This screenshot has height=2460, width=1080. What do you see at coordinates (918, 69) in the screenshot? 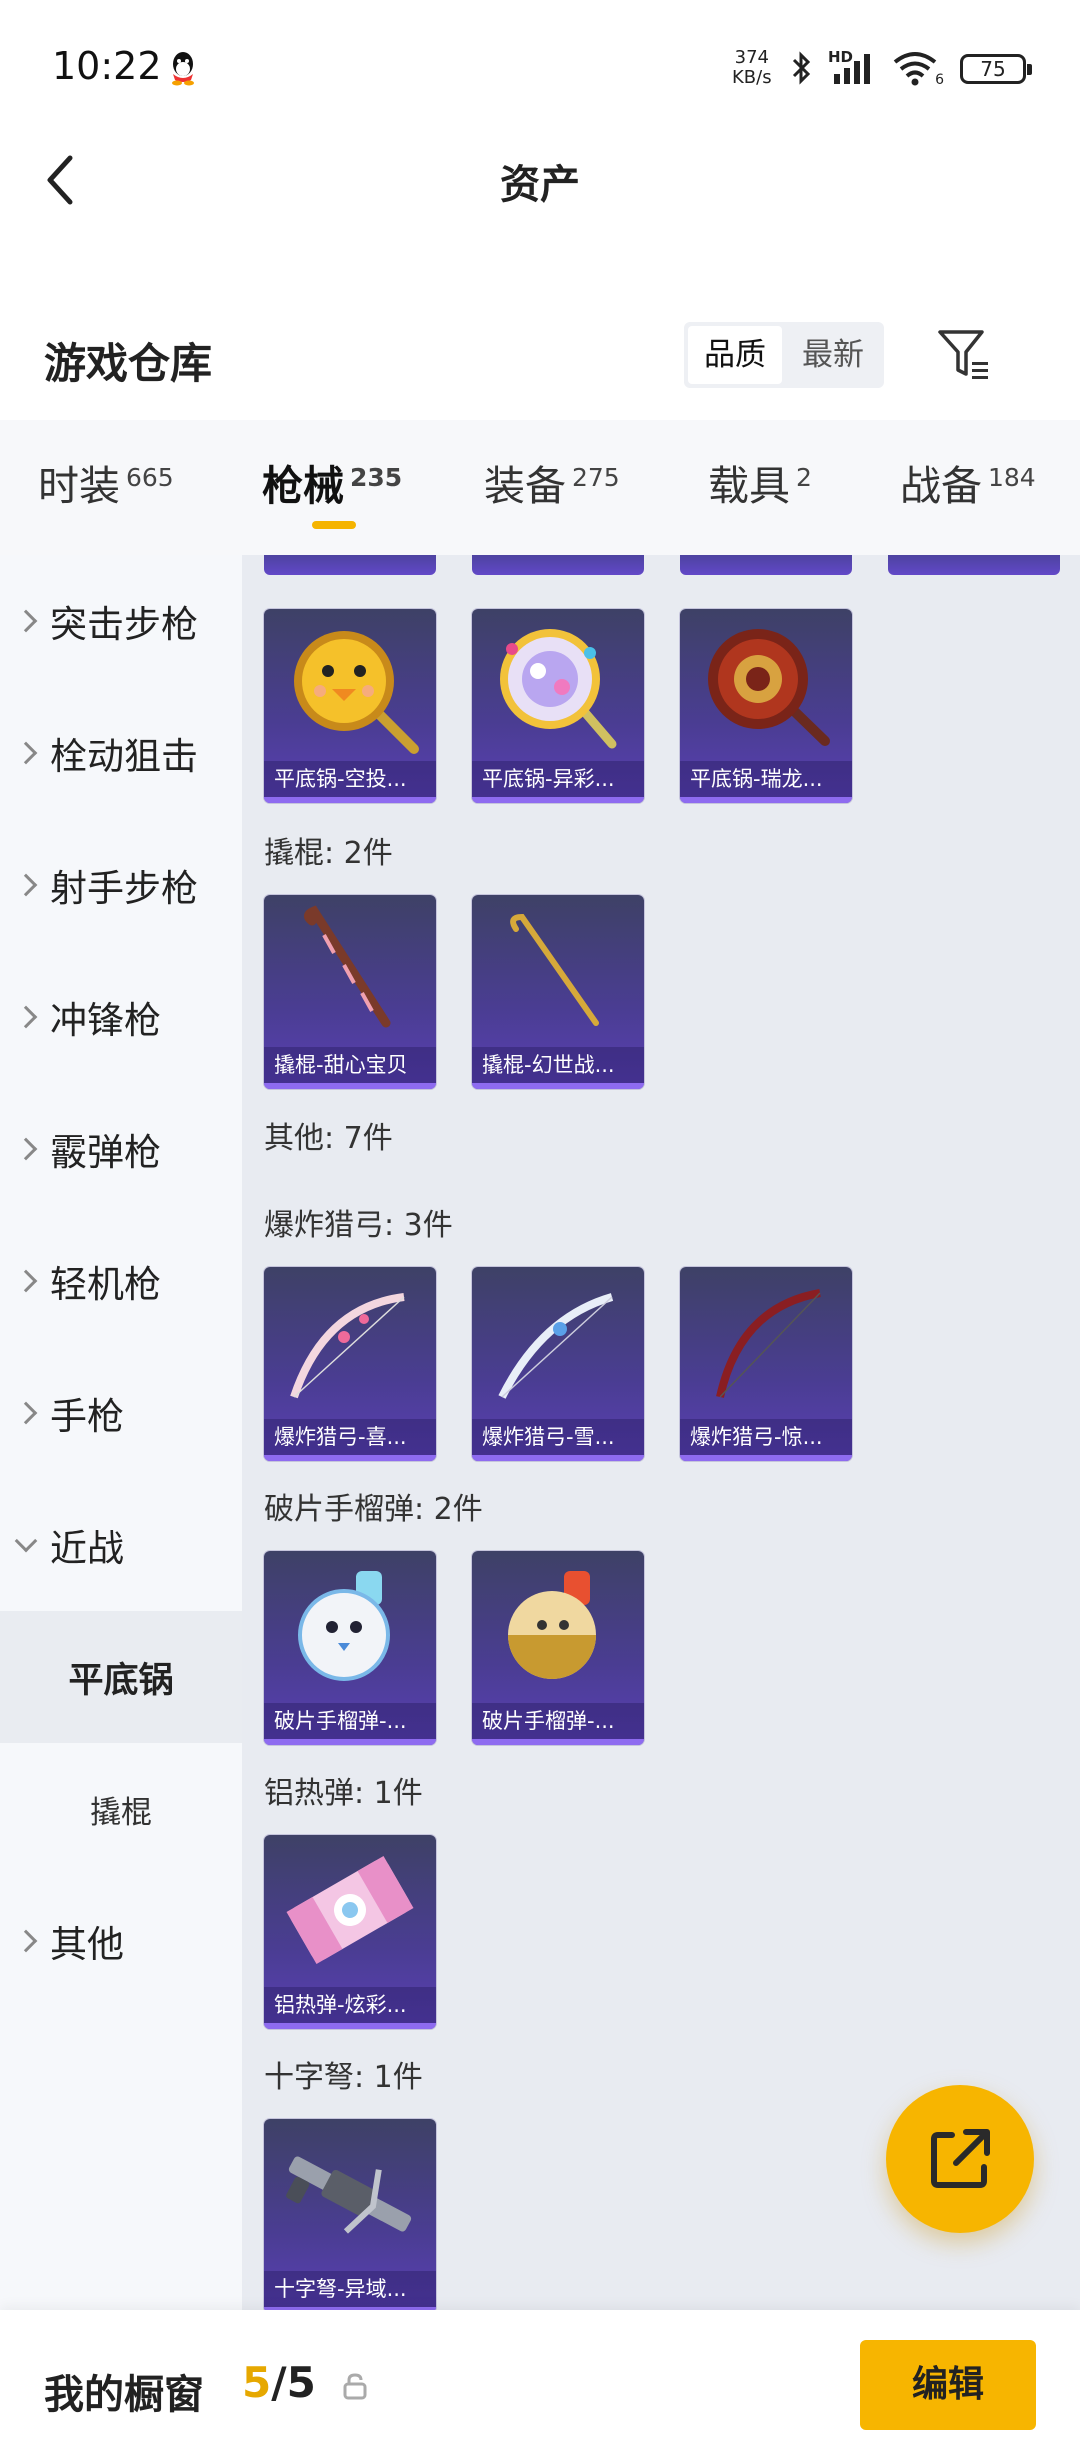
I see `wifi-icon: 6` at bounding box center [918, 69].